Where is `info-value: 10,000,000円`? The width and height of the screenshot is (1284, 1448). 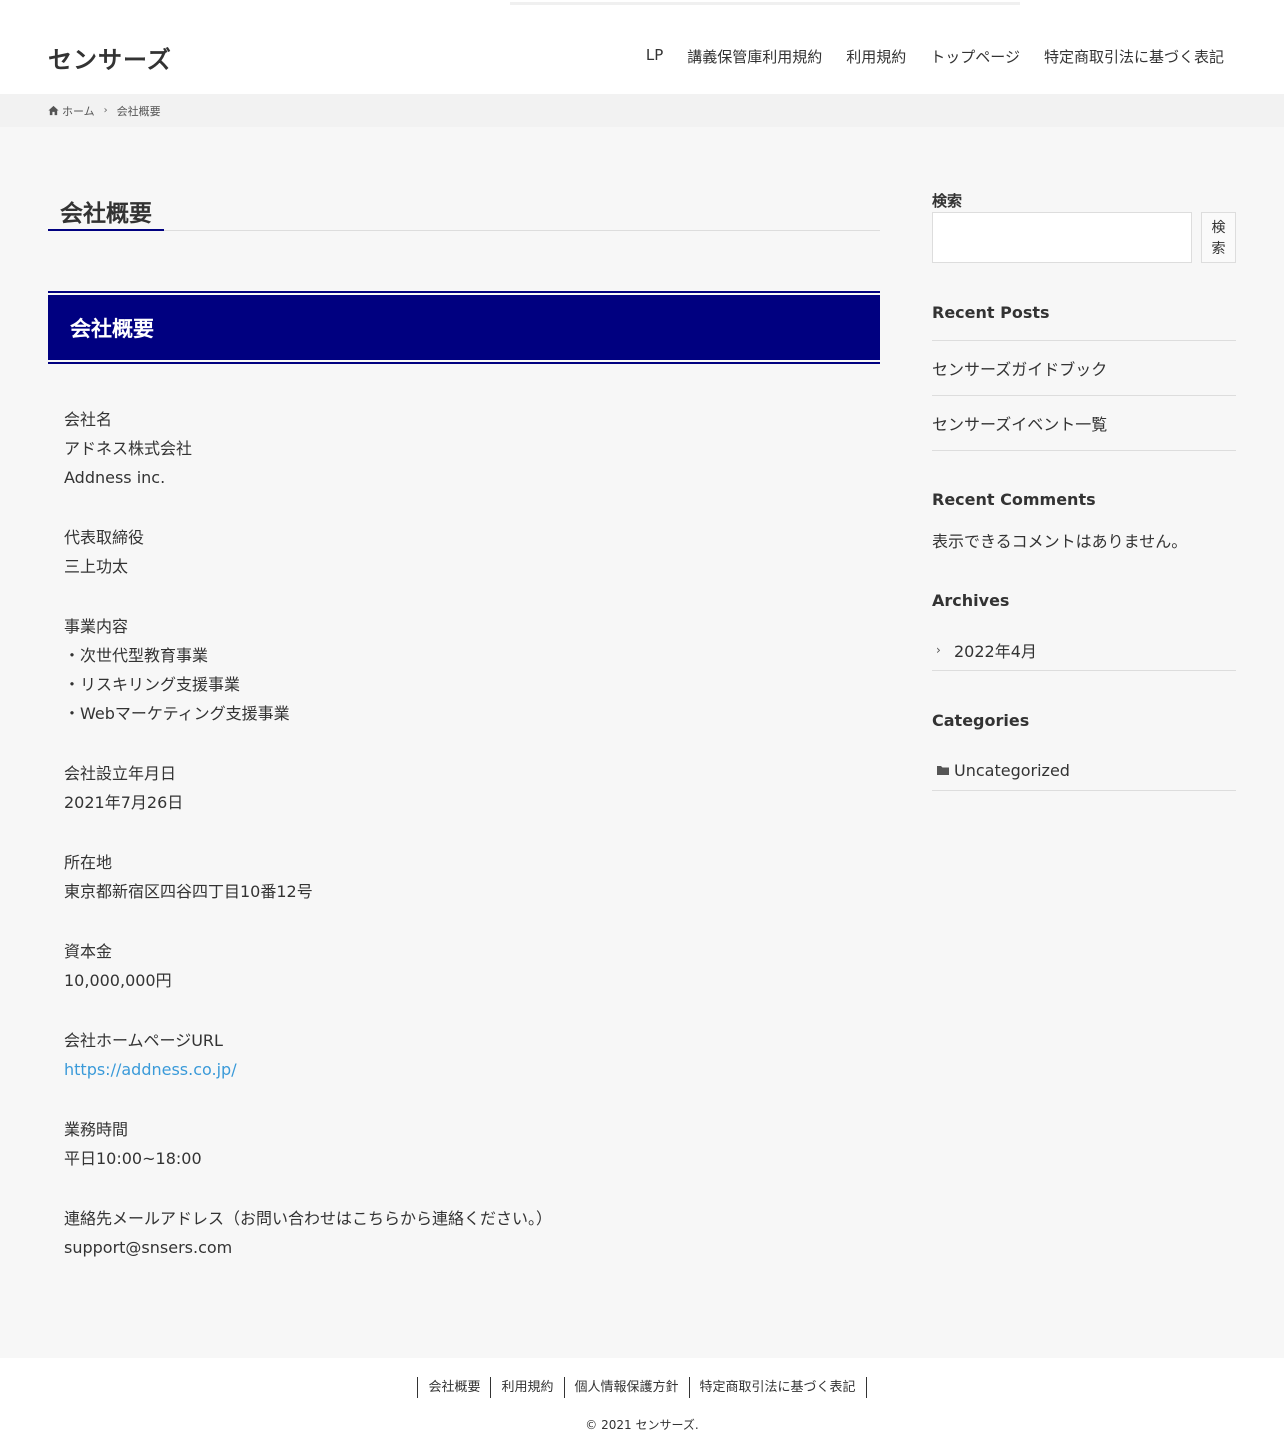 info-value: 10,000,000円 is located at coordinates (118, 980).